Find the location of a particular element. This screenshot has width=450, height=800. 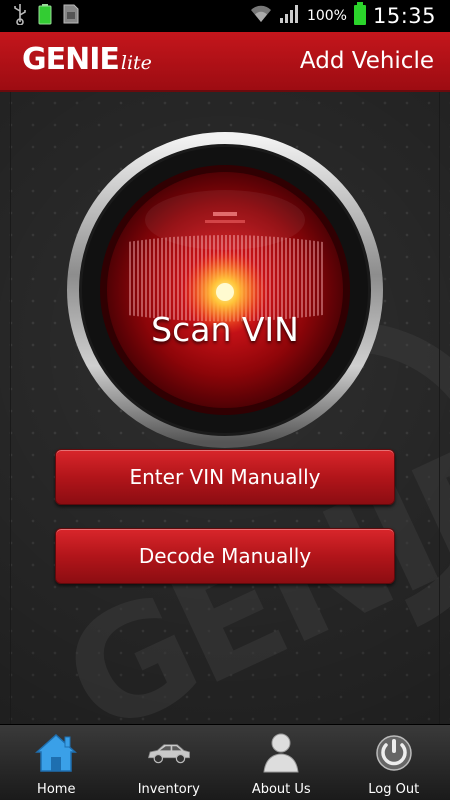

decode-manually-button: Decode Manually is located at coordinates (225, 556).